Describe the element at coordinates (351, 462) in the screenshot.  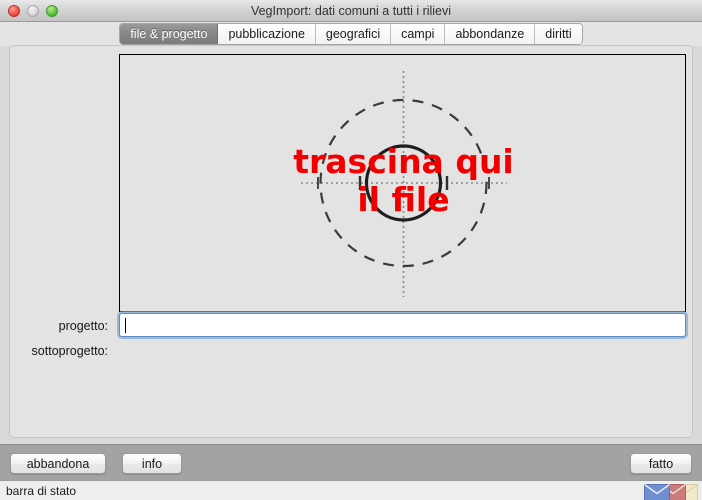
I see `button-bar: abbandona info fatto` at that location.